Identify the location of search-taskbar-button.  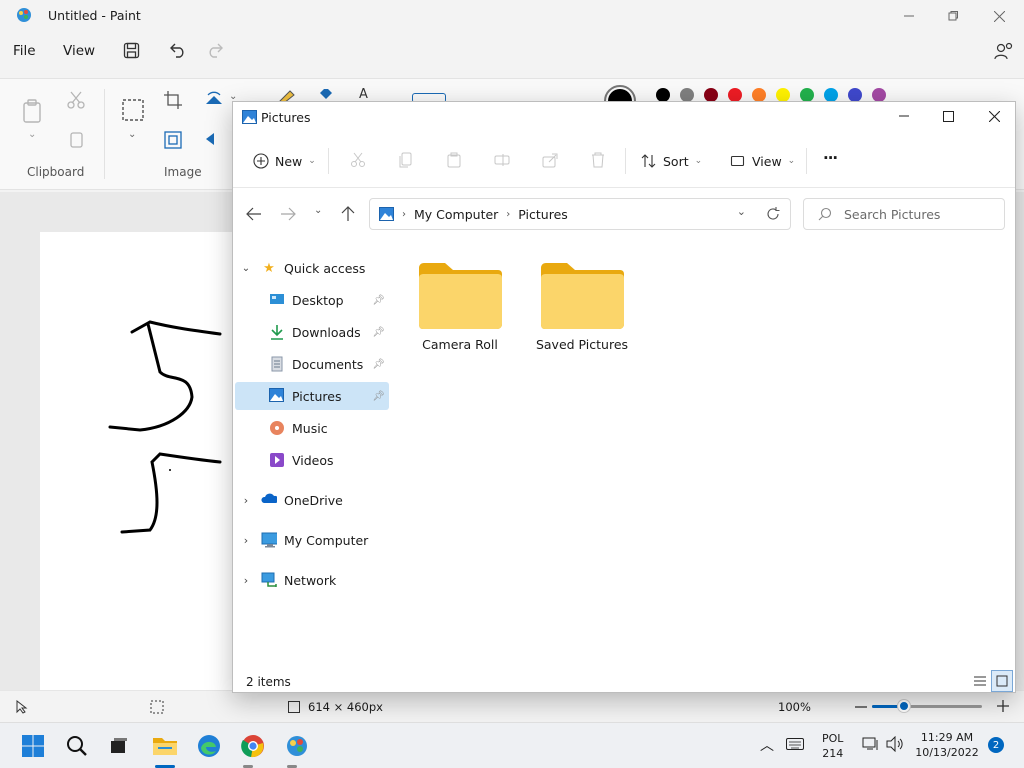
(77, 746).